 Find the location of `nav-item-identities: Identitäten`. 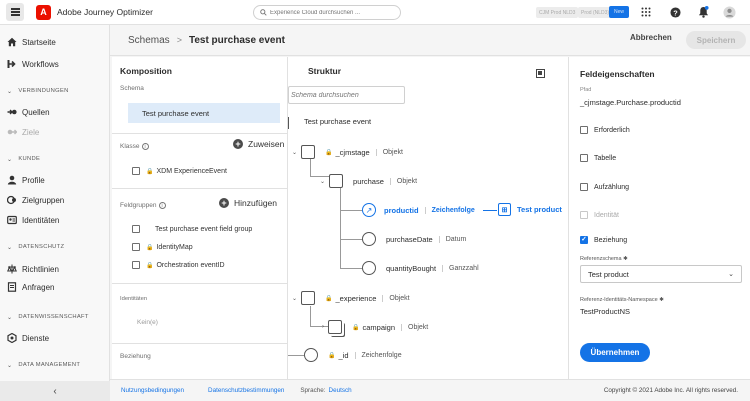

nav-item-identities: Identitäten is located at coordinates (55, 220).